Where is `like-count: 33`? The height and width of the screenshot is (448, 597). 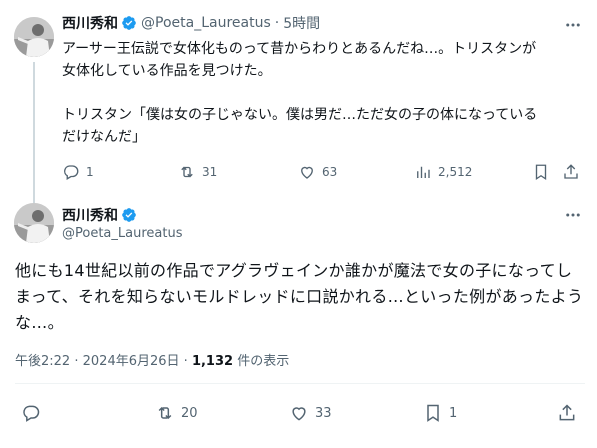 like-count: 33 is located at coordinates (323, 413).